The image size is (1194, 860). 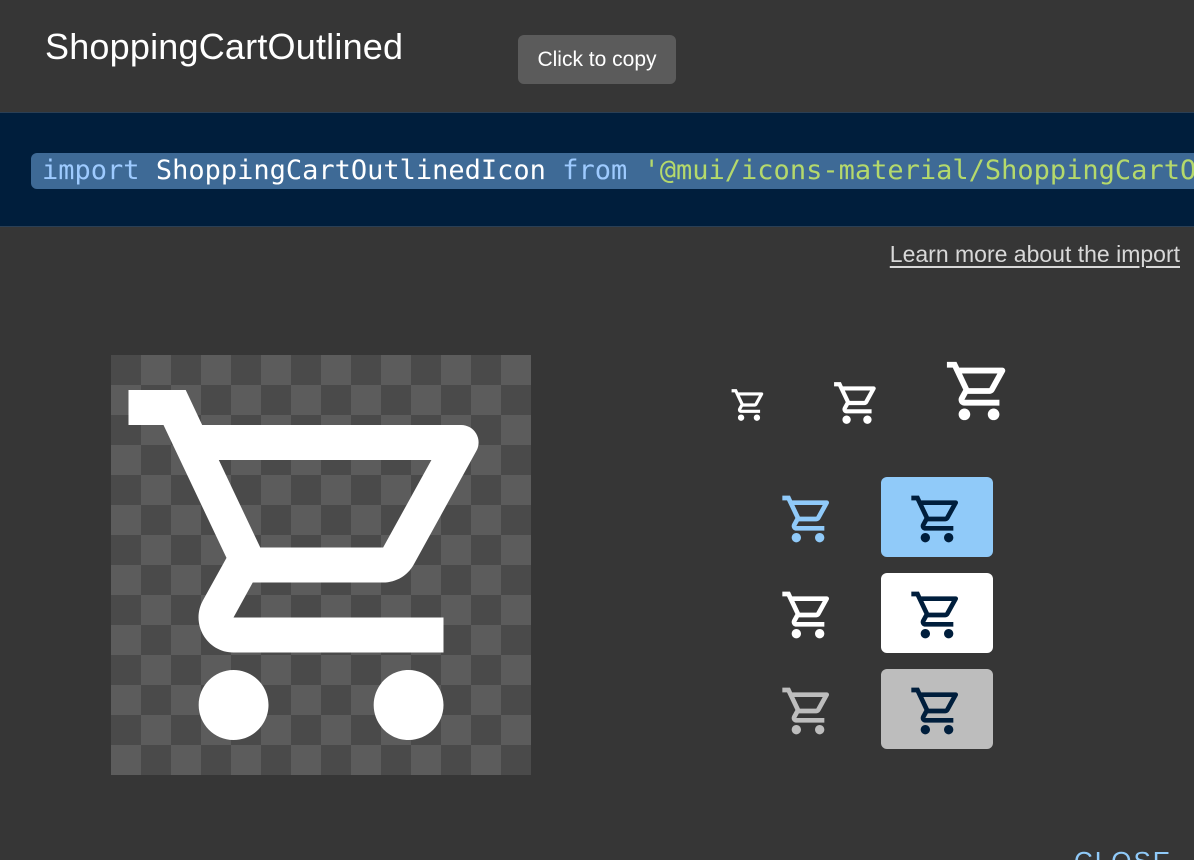 What do you see at coordinates (1035, 254) in the screenshot?
I see `learn-more-import-link: Learn more about the import` at bounding box center [1035, 254].